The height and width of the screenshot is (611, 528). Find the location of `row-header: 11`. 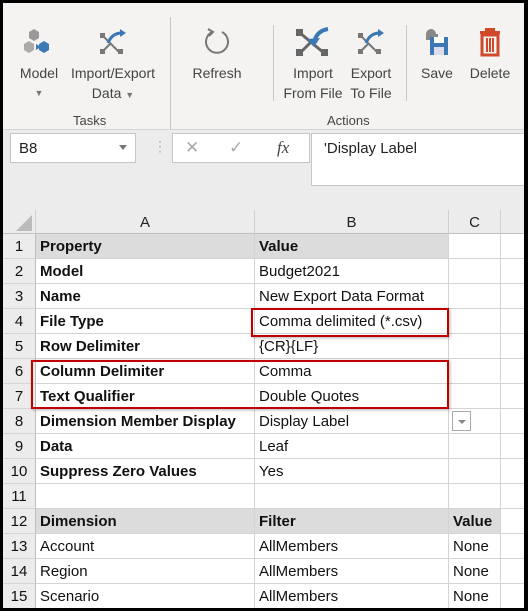

row-header: 11 is located at coordinates (19, 496).